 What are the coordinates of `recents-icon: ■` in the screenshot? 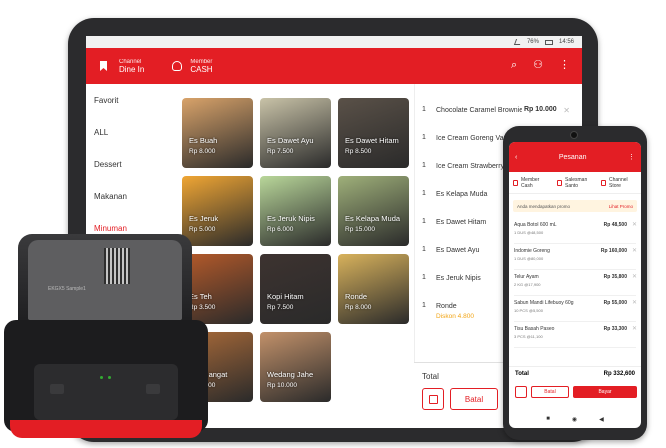 It's located at (548, 419).